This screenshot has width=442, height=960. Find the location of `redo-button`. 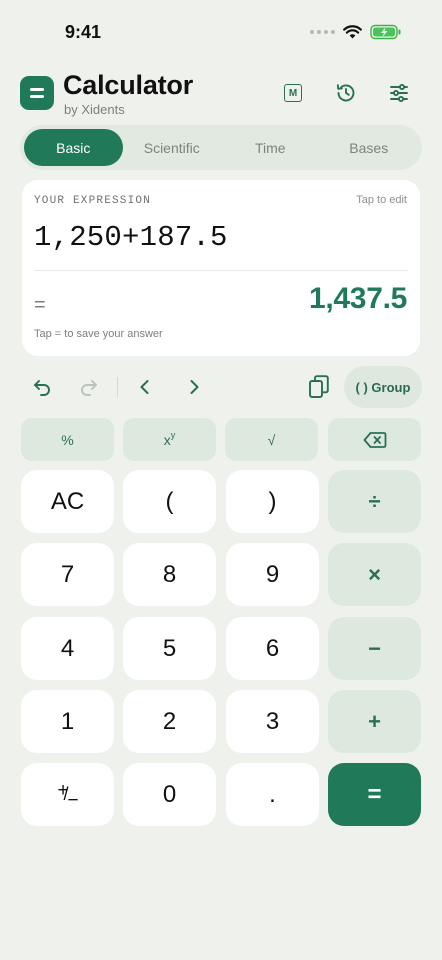

redo-button is located at coordinates (89, 387).